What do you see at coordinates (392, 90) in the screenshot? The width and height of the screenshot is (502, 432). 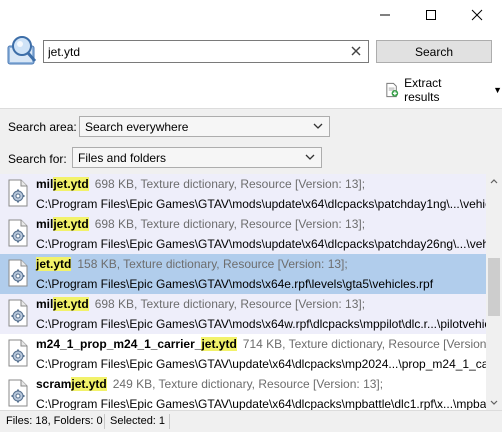 I see `extract-document-icon` at bounding box center [392, 90].